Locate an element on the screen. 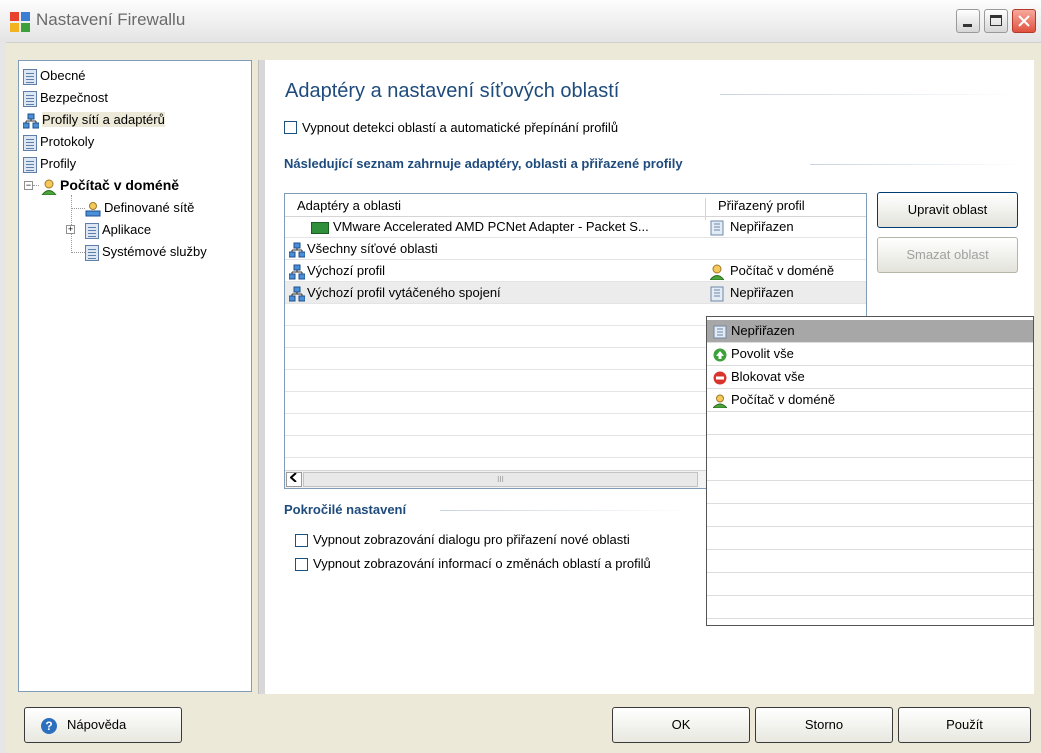 This screenshot has width=1041, height=753. user-icon is located at coordinates (49, 187).